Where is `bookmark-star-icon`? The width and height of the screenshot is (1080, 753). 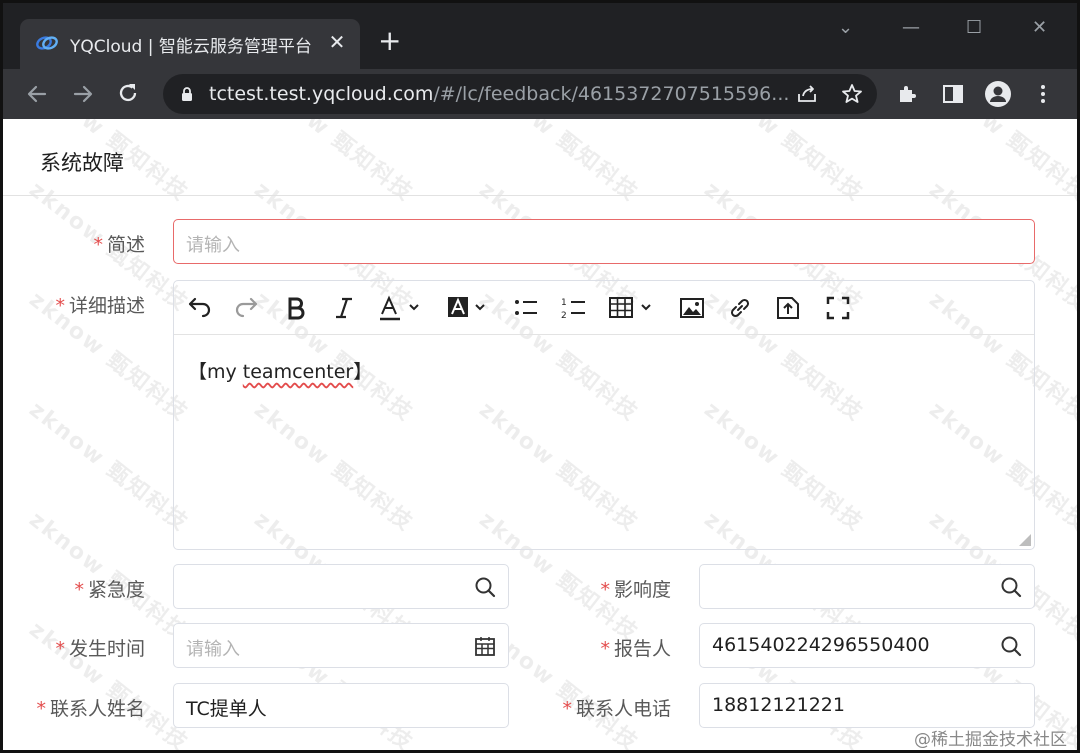 bookmark-star-icon is located at coordinates (852, 94).